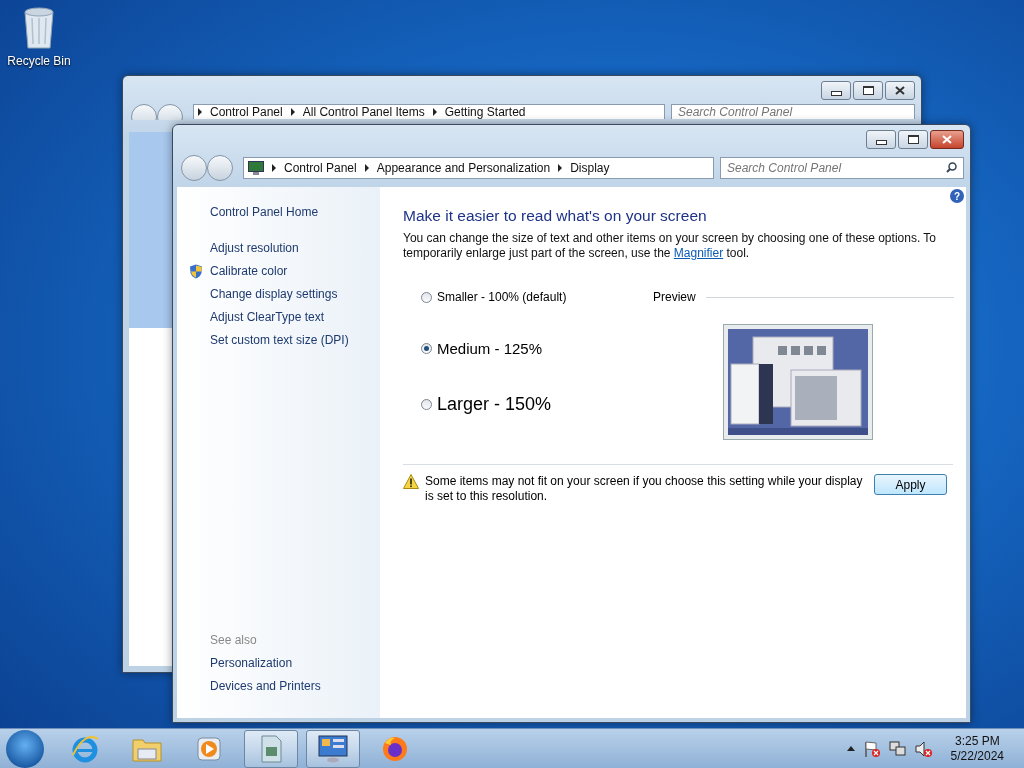  What do you see at coordinates (39, 28) in the screenshot?
I see `recycle-bin-icon` at bounding box center [39, 28].